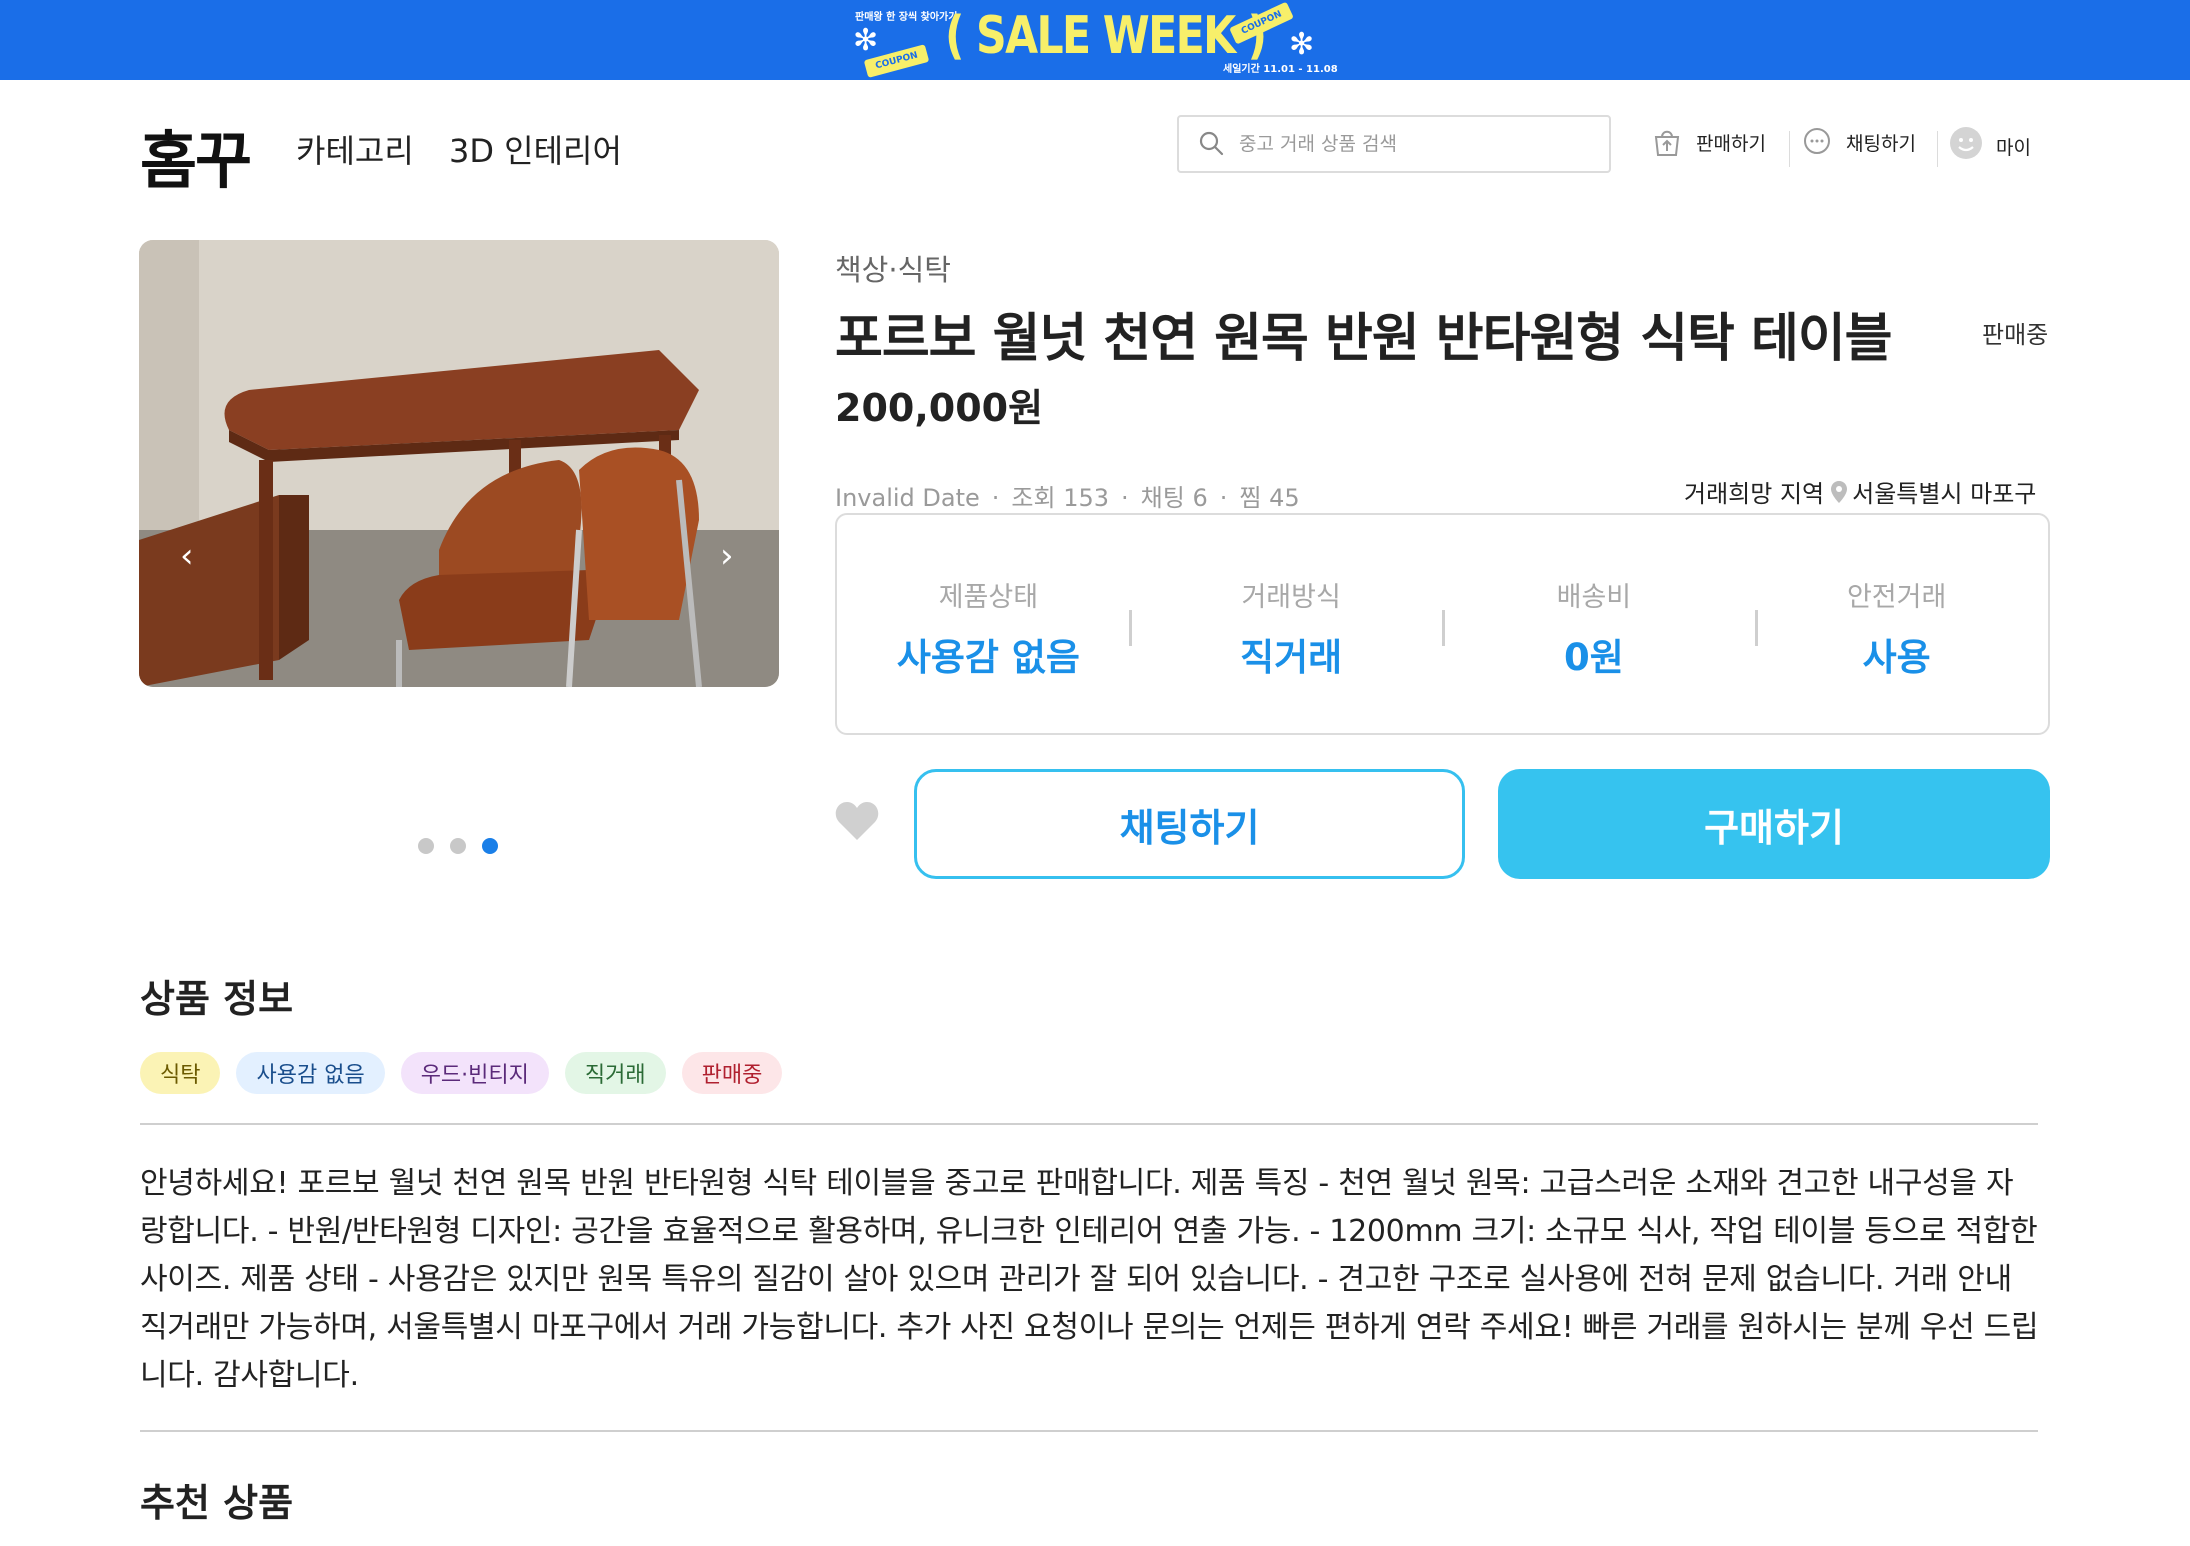 The image size is (2190, 1546). What do you see at coordinates (857, 823) in the screenshot?
I see `like-heart-icon` at bounding box center [857, 823].